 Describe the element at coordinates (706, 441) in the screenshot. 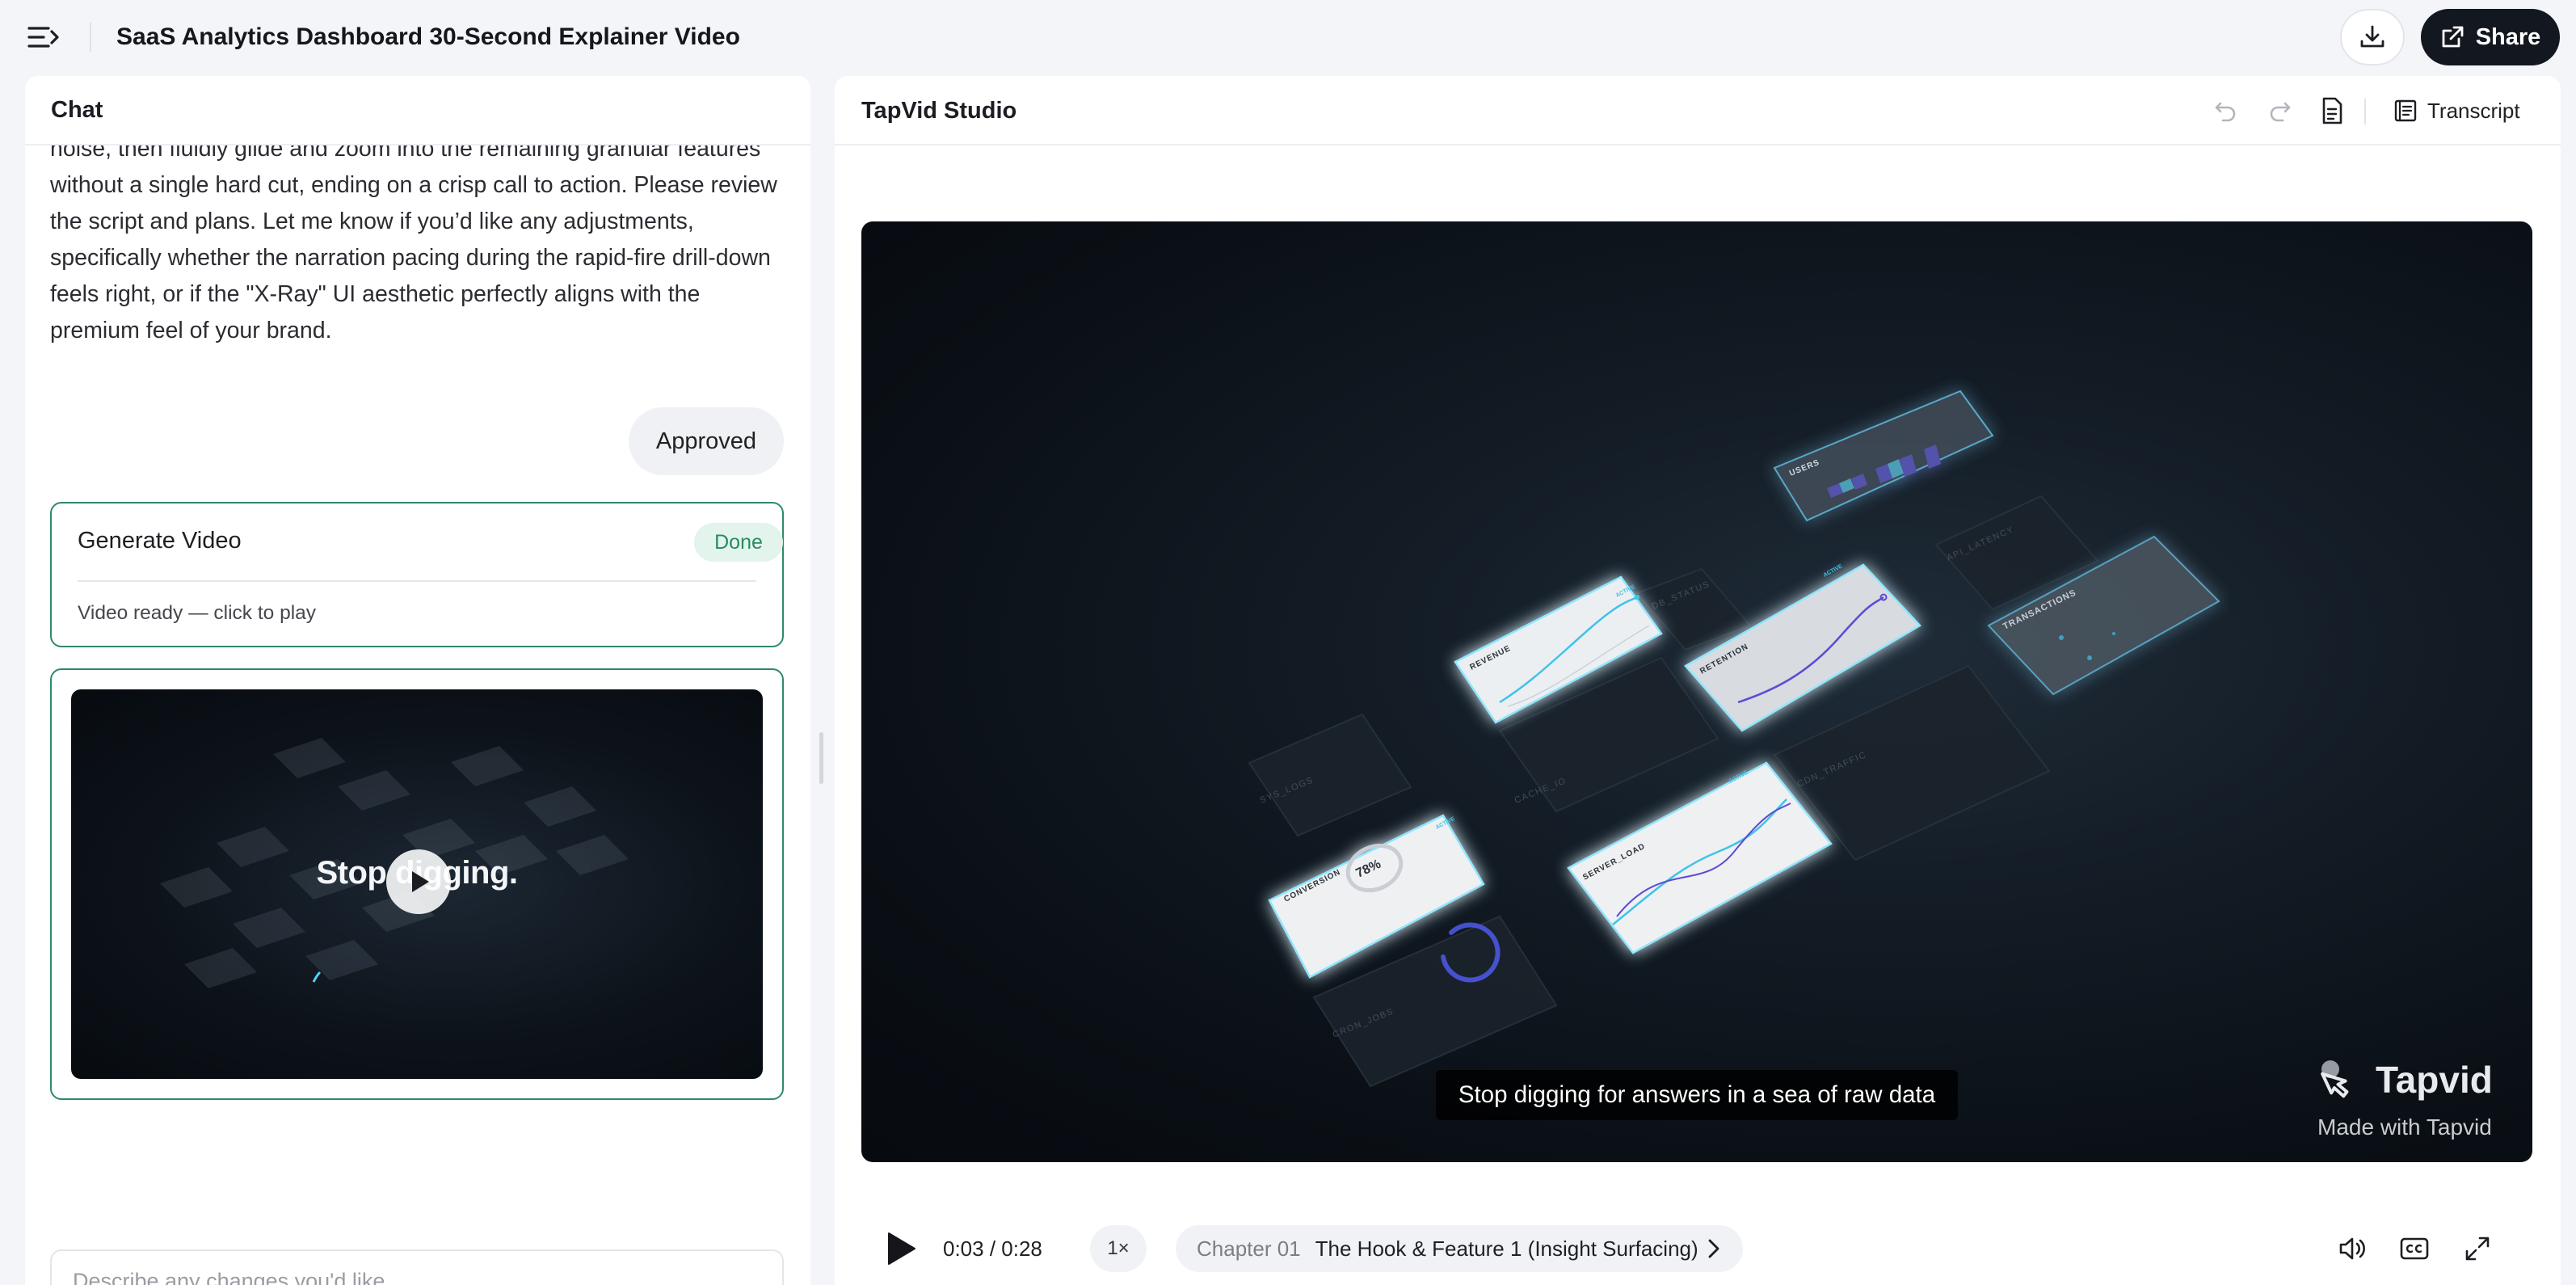

I see `user-message-bubble: Approved` at that location.